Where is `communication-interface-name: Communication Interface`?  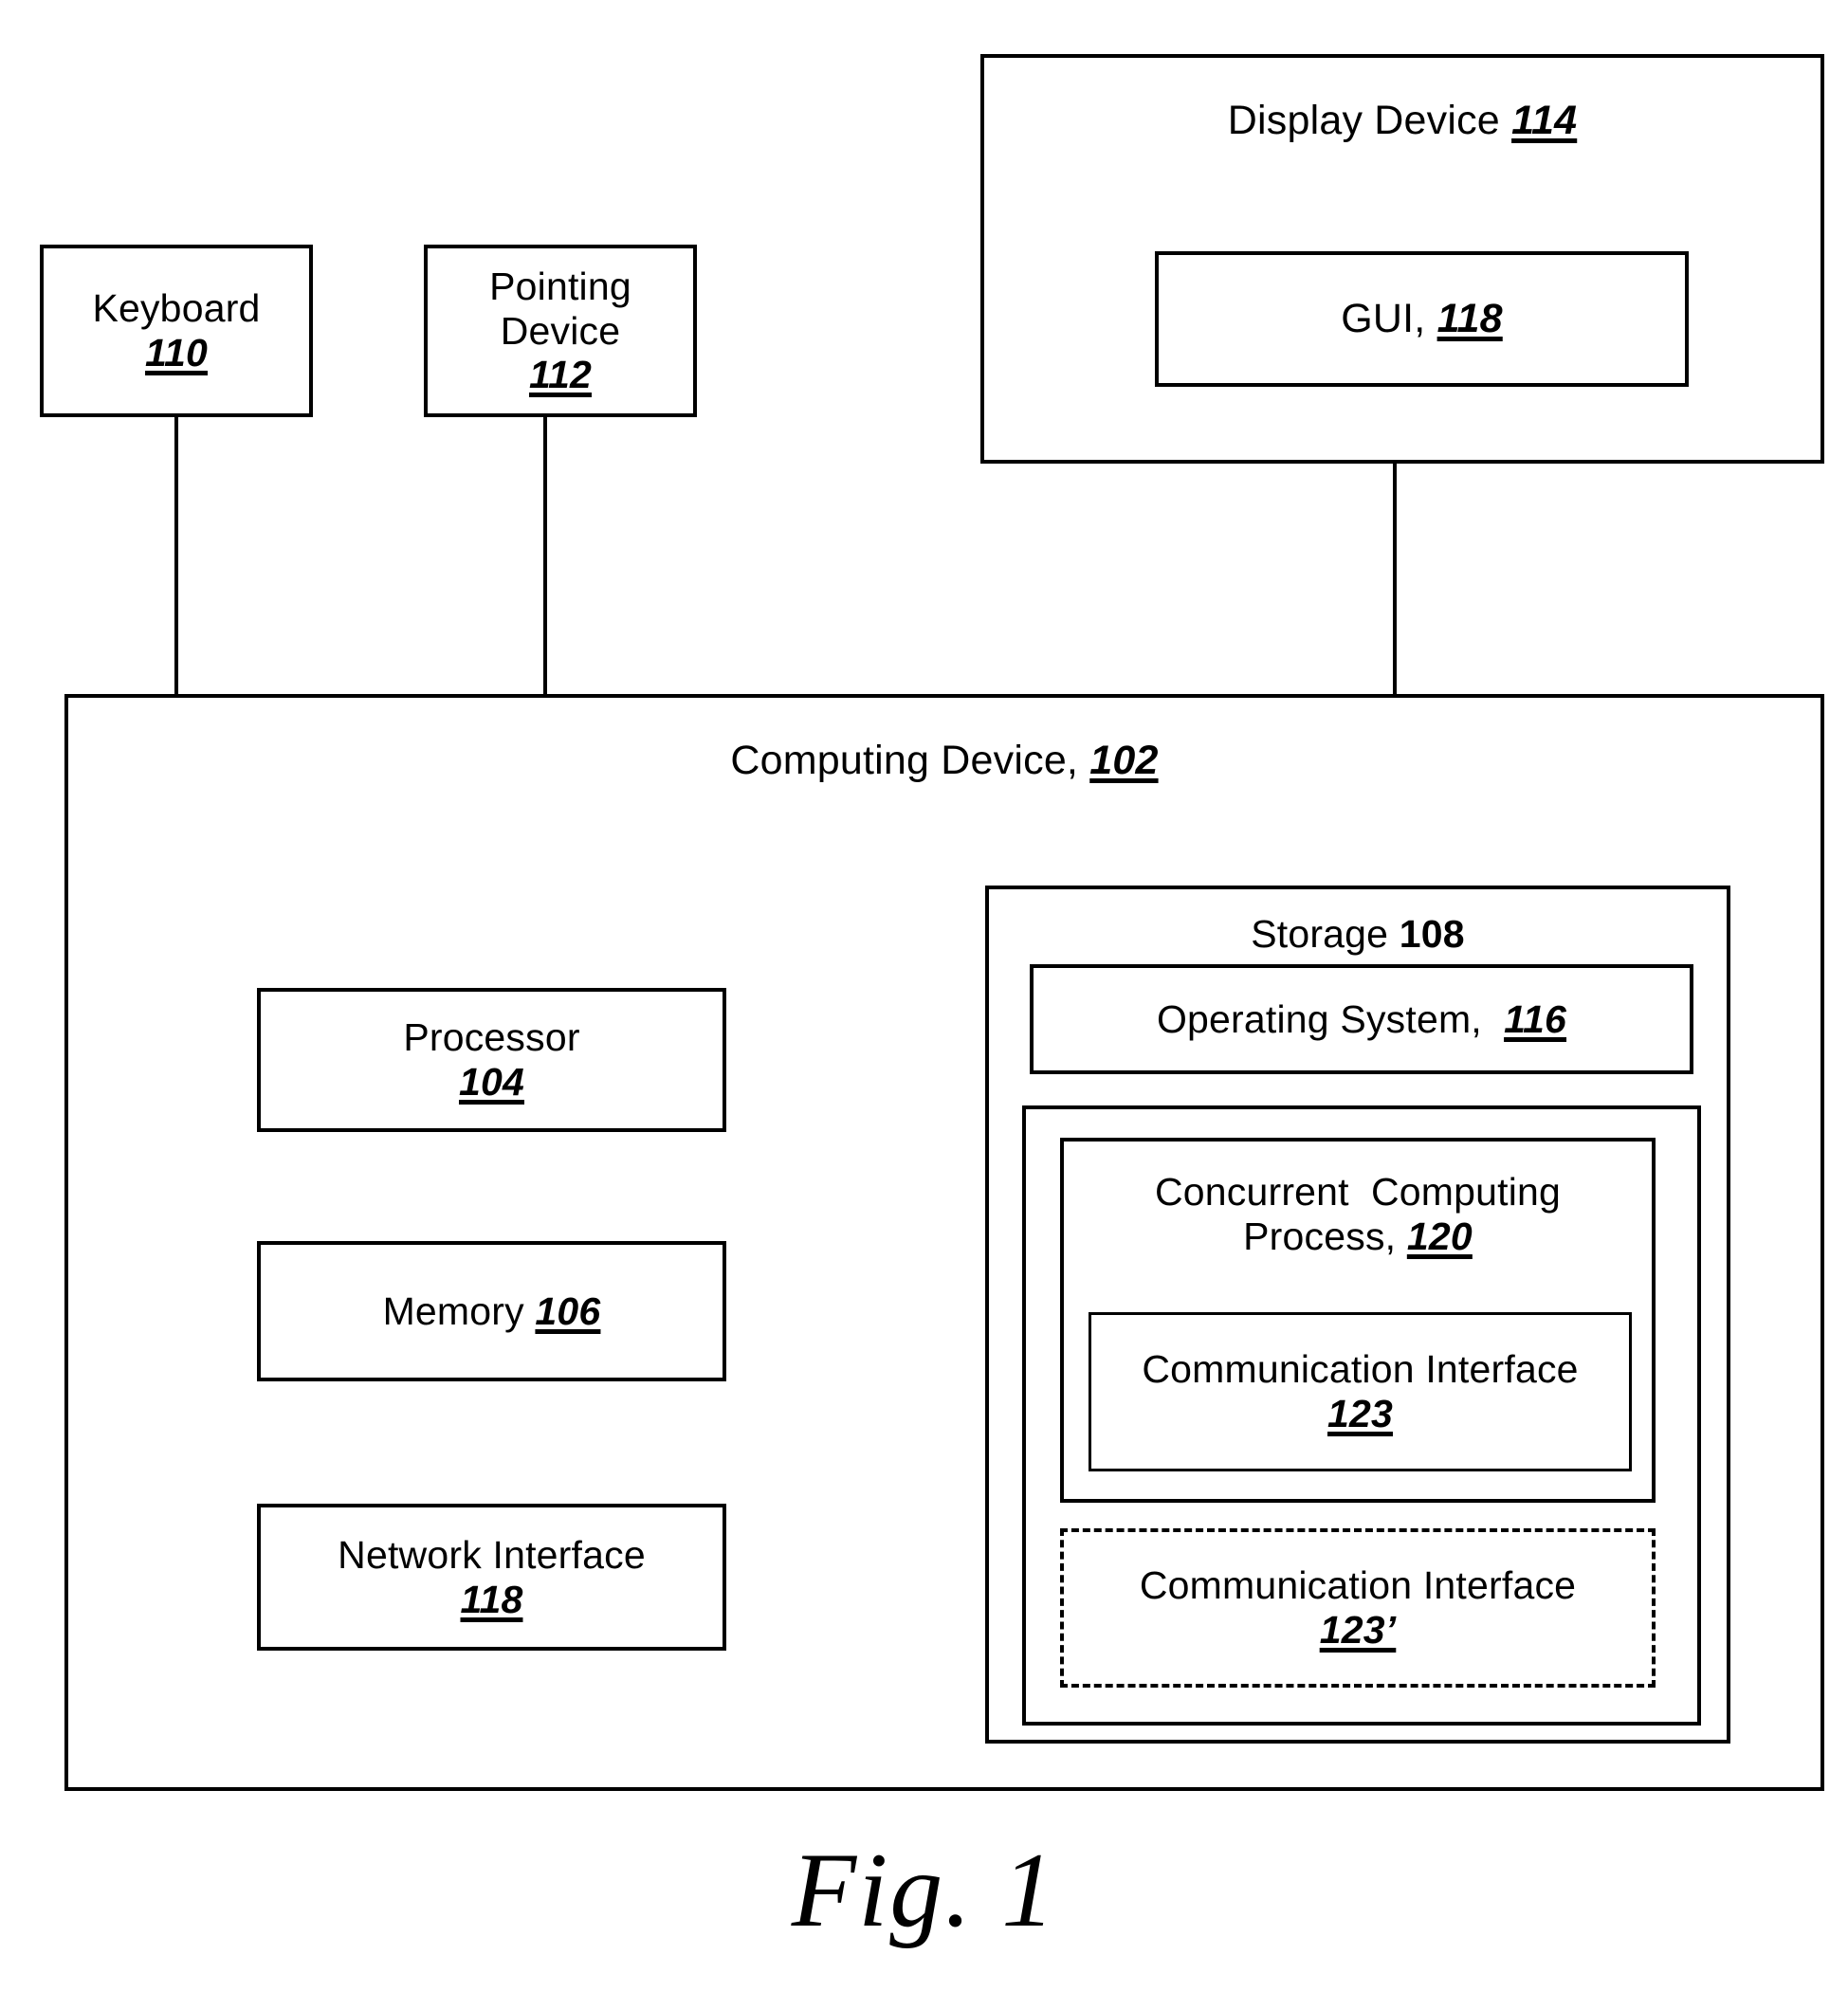
communication-interface-name: Communication Interface is located at coordinates (1360, 1369).